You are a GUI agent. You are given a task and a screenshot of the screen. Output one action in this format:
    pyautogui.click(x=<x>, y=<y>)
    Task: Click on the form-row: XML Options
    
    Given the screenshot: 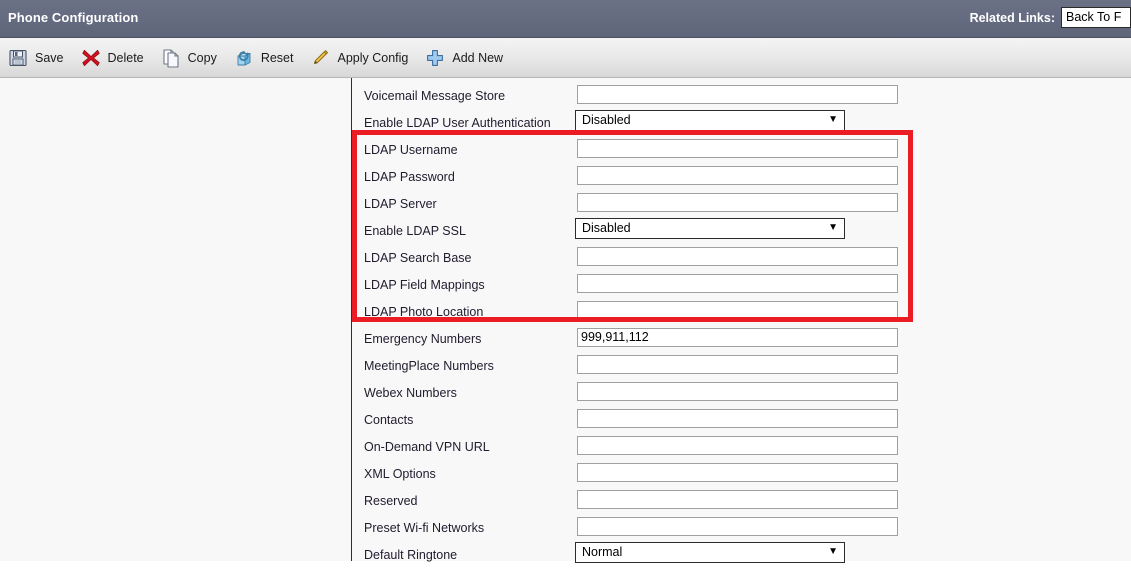 What is the action you would take?
    pyautogui.click(x=742, y=474)
    